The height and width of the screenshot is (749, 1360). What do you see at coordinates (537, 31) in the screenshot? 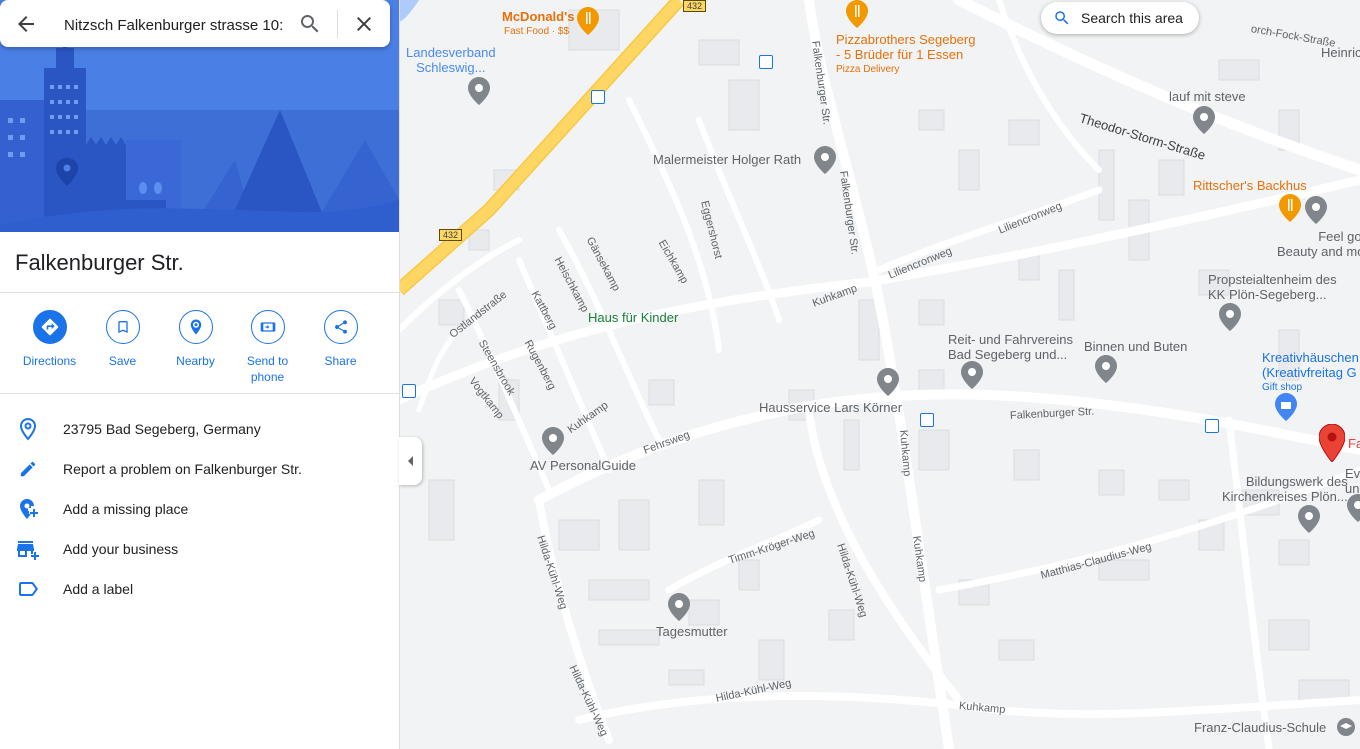
I see `poi-sublabel: Fast Food · $$` at bounding box center [537, 31].